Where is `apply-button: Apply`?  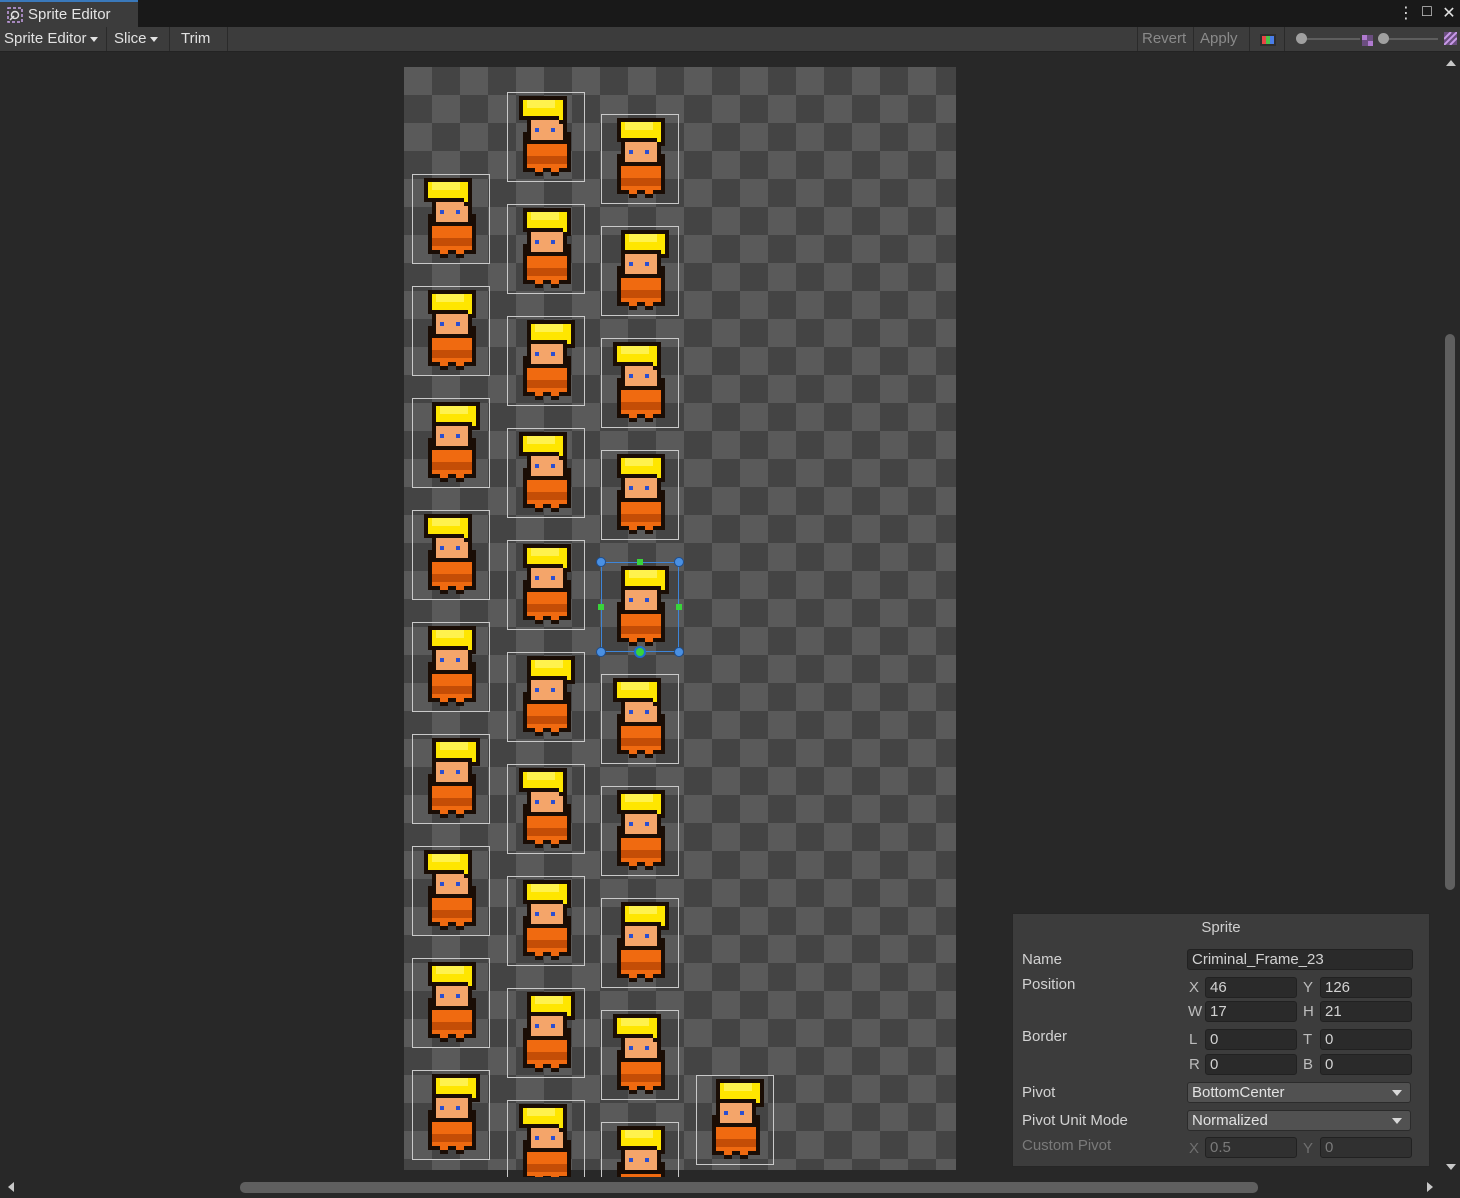 apply-button: Apply is located at coordinates (1223, 39).